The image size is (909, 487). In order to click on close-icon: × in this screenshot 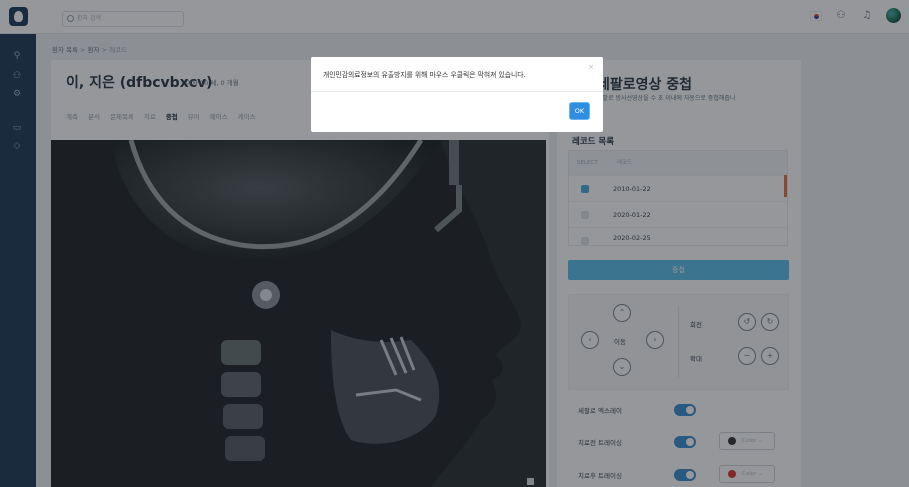, I will do `click(591, 67)`.